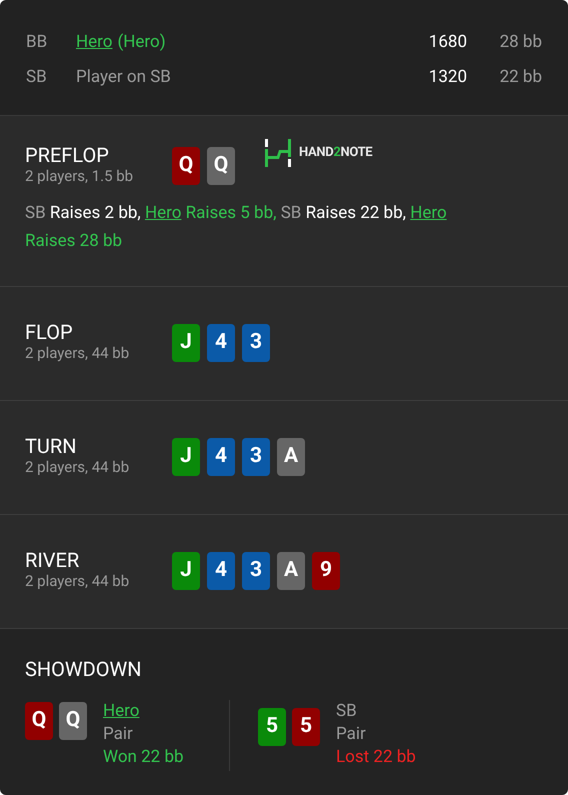 This screenshot has height=795, width=568. I want to click on street-name: RIVER, so click(52, 560).